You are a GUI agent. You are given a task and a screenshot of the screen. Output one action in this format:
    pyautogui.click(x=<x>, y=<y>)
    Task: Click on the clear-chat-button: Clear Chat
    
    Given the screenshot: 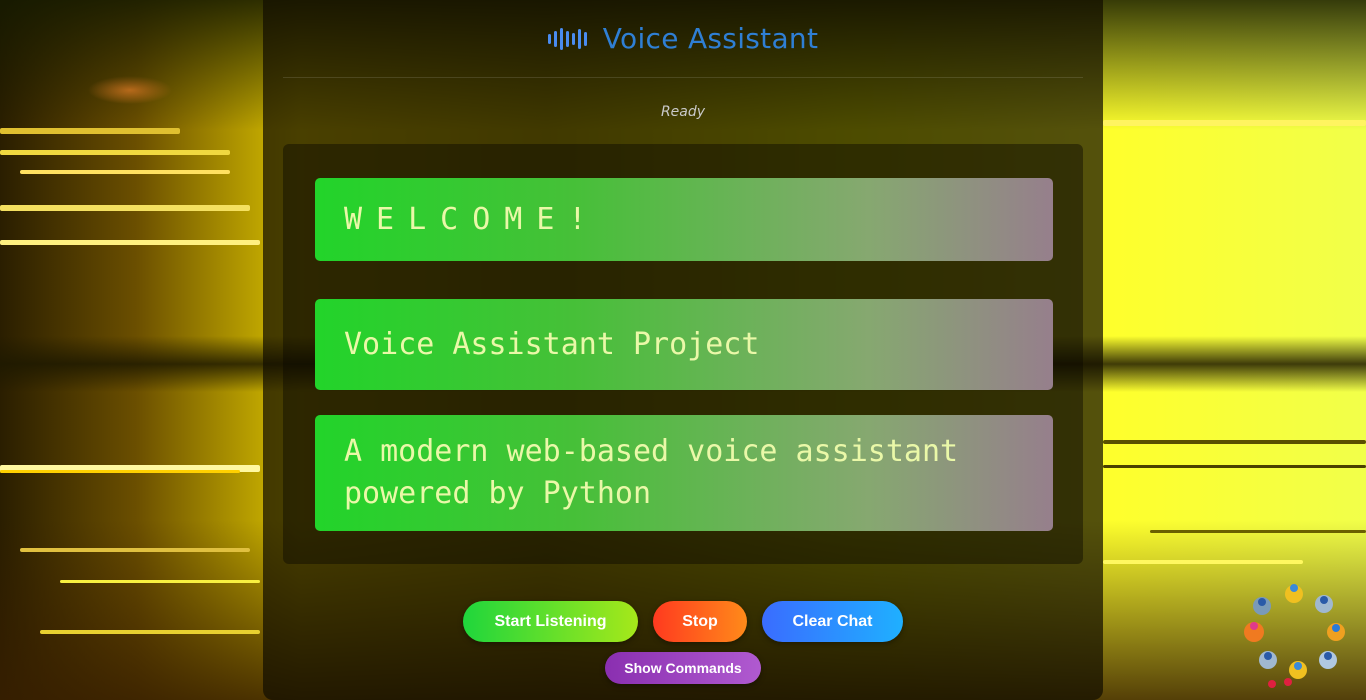 What is the action you would take?
    pyautogui.click(x=832, y=621)
    